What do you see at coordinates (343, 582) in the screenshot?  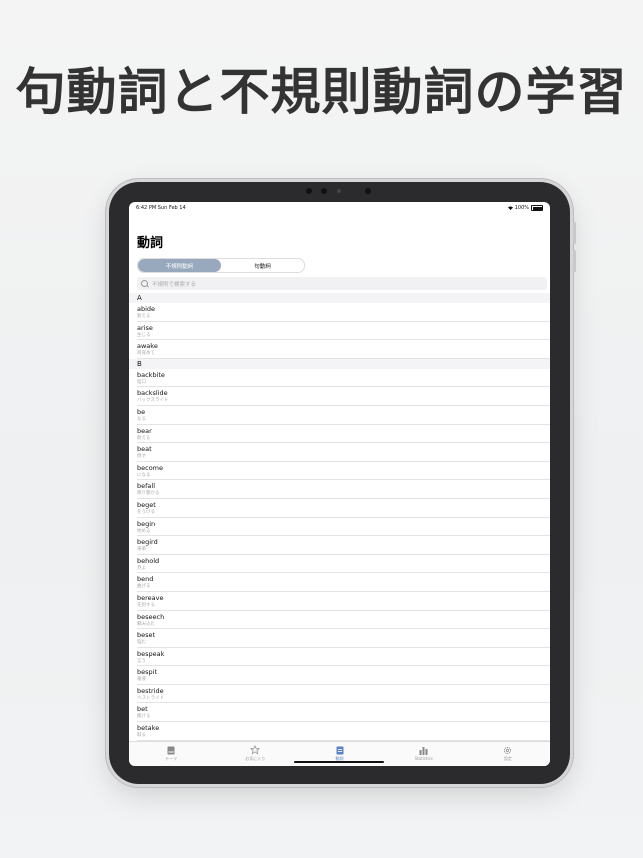 I see `verb-row: bend 曲げる` at bounding box center [343, 582].